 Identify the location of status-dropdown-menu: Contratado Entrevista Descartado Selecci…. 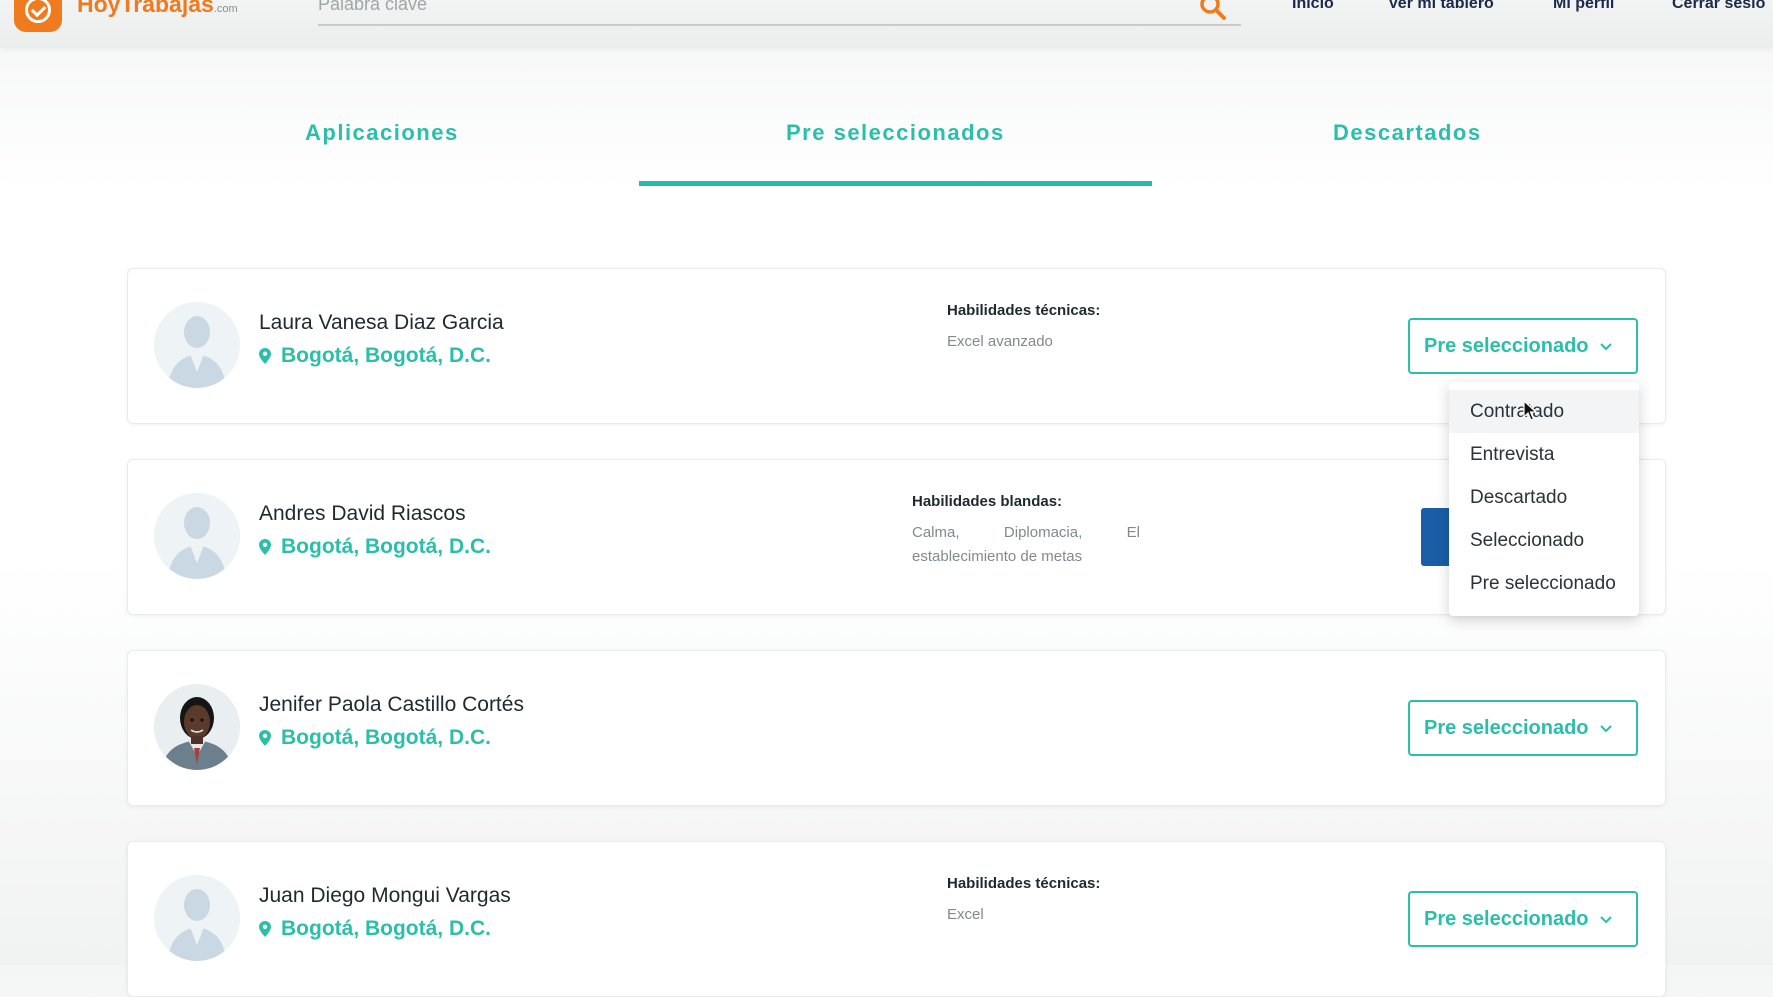
(1544, 499).